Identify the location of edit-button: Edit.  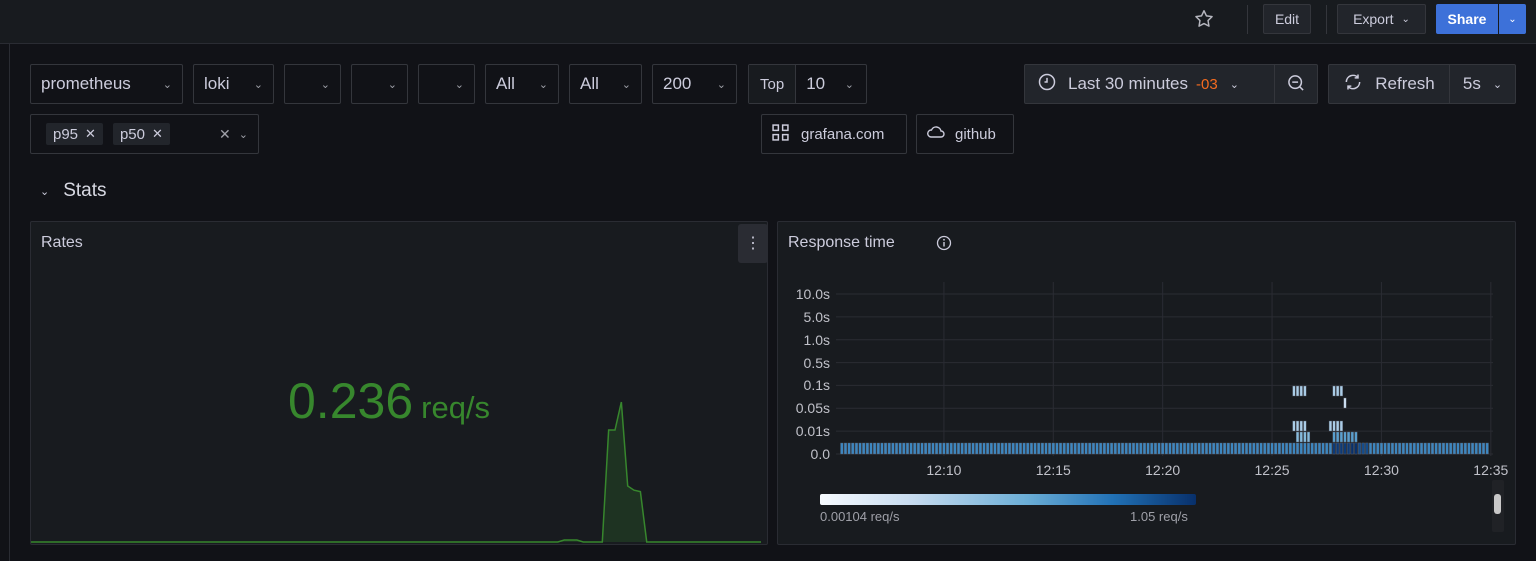
(1287, 19).